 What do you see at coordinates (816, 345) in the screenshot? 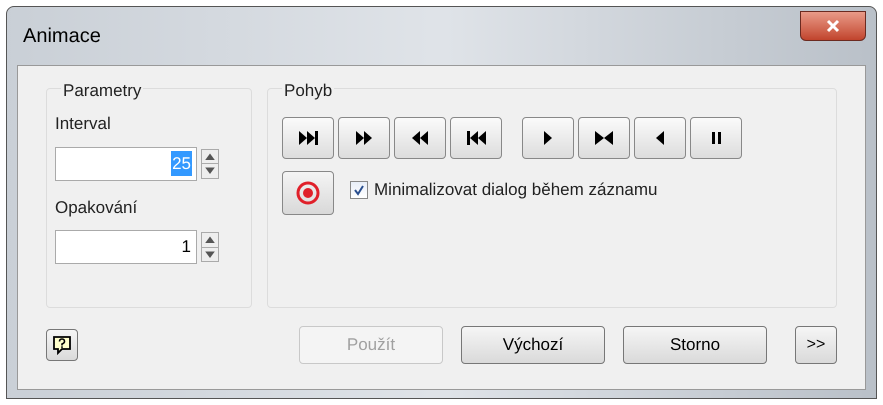
I see `more-button: >>` at bounding box center [816, 345].